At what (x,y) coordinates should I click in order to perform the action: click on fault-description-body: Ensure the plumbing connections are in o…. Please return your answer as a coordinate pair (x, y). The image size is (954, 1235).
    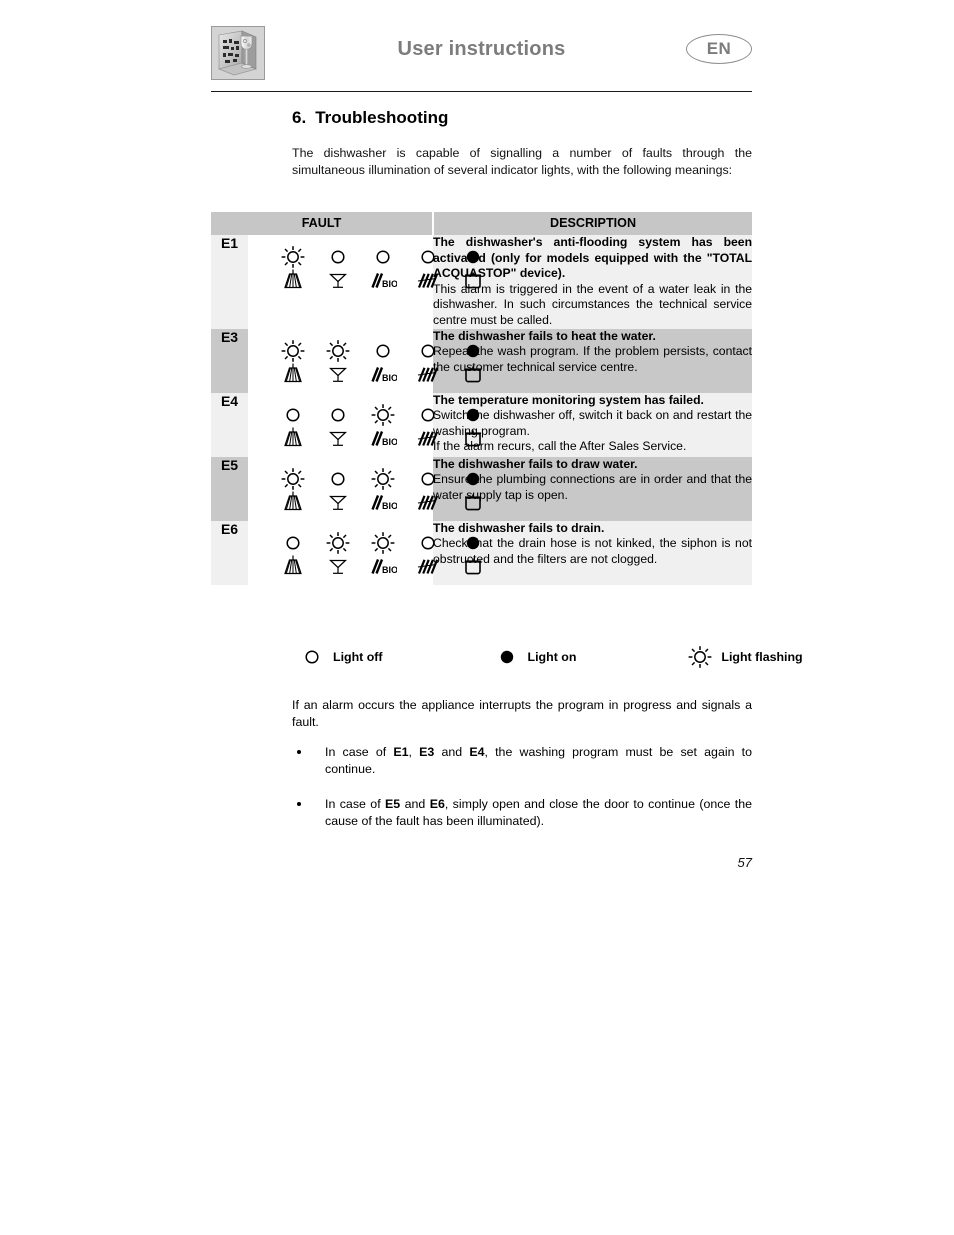
    Looking at the image, I should click on (593, 487).